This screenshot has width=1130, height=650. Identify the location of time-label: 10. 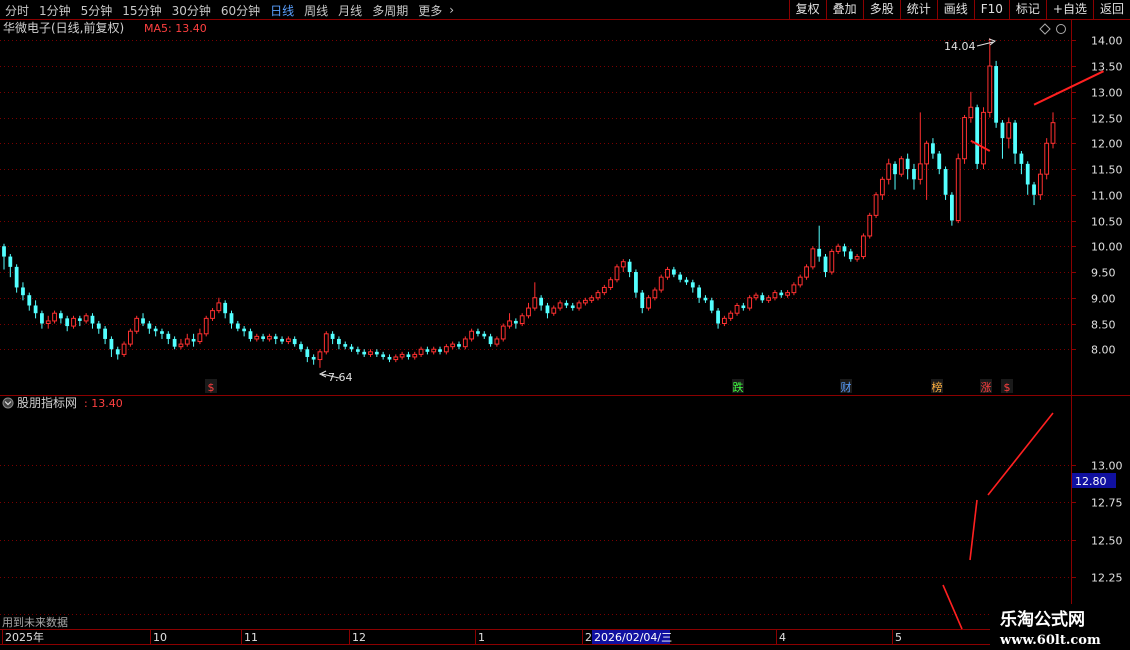
(160, 637).